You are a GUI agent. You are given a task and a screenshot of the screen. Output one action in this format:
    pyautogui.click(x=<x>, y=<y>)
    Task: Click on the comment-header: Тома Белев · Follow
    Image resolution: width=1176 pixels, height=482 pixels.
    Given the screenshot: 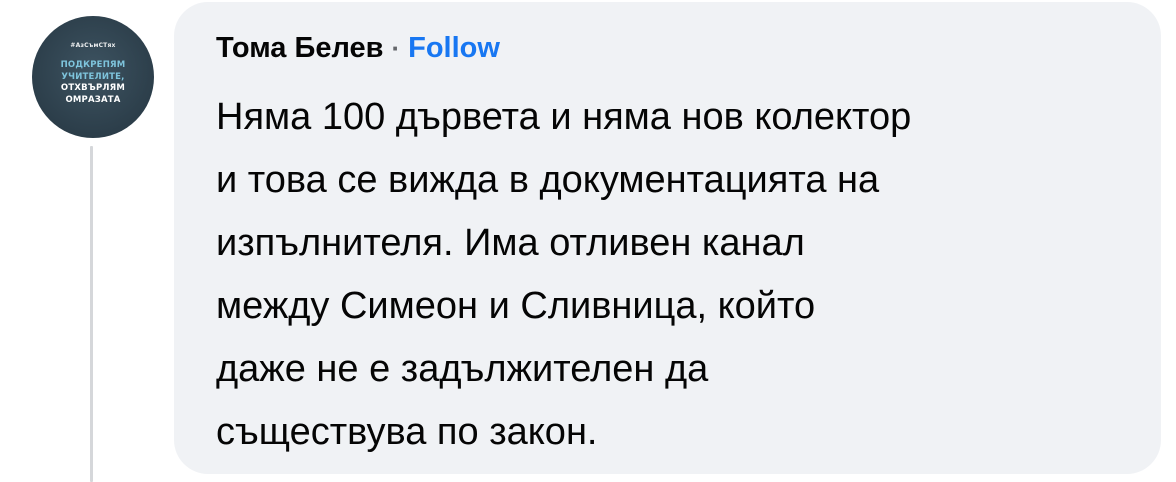 What is the action you would take?
    pyautogui.click(x=358, y=52)
    